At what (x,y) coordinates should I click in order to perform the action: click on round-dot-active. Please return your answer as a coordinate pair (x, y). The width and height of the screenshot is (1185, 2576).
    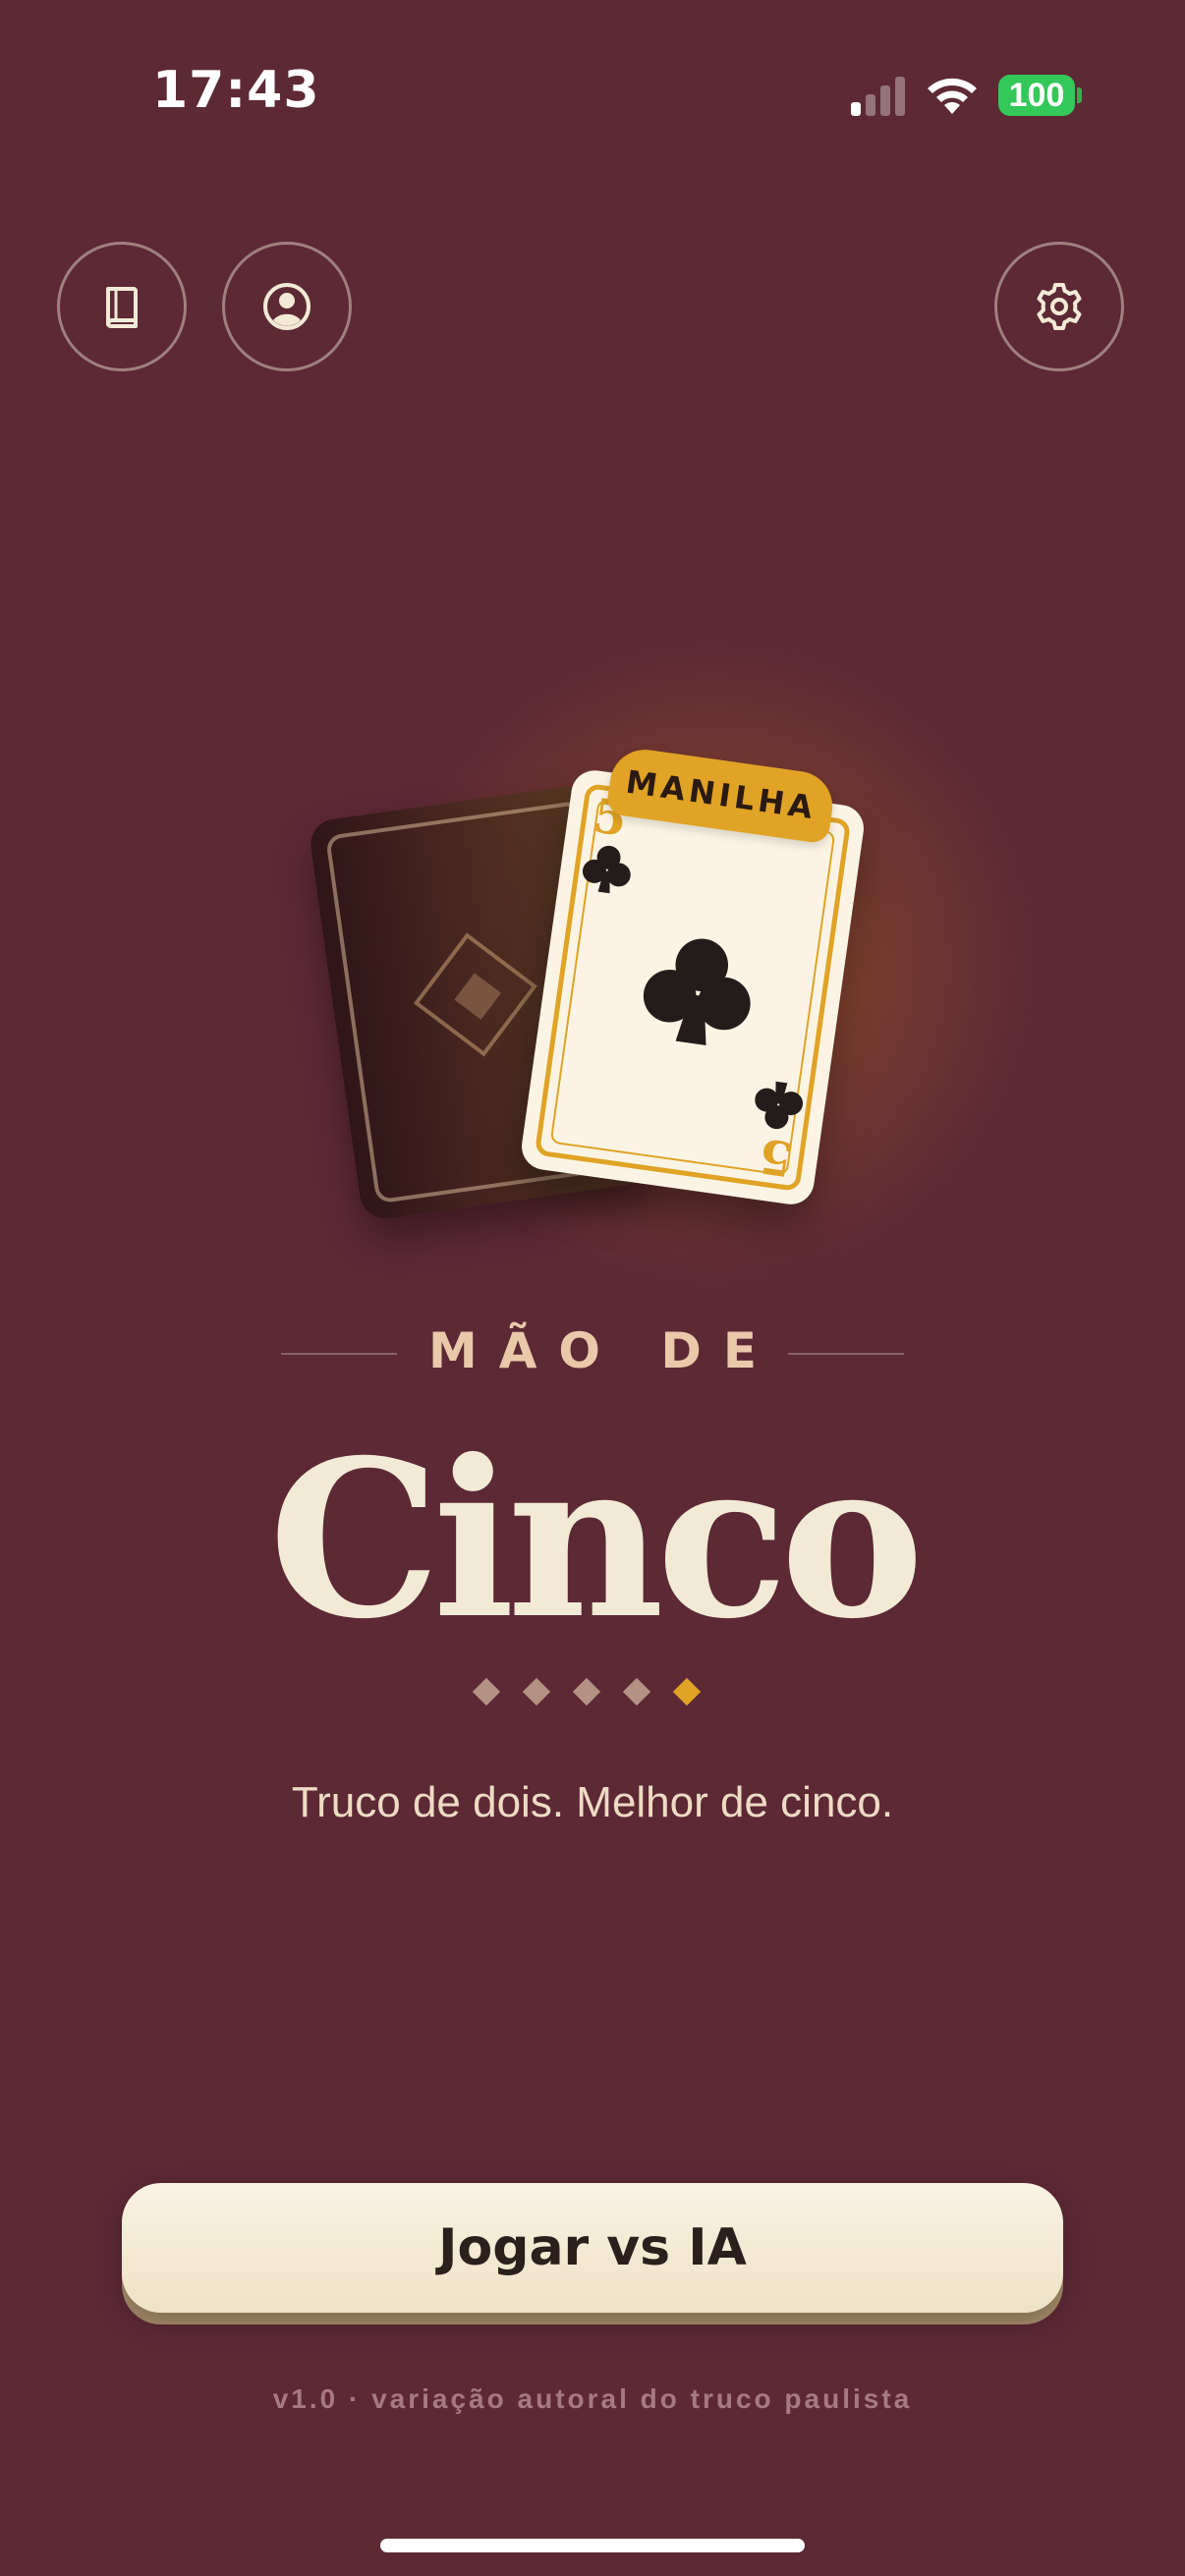
    Looking at the image, I should click on (687, 1692).